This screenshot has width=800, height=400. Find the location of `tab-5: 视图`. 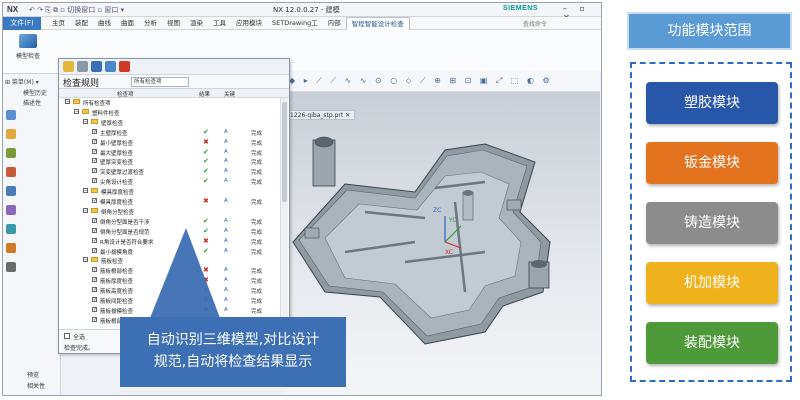

tab-5: 视图 is located at coordinates (173, 23).